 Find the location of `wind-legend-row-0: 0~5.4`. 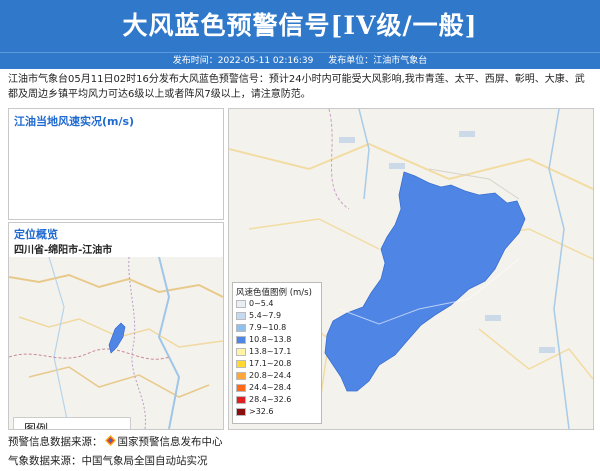

wind-legend-row-0: 0~5.4 is located at coordinates (255, 303).